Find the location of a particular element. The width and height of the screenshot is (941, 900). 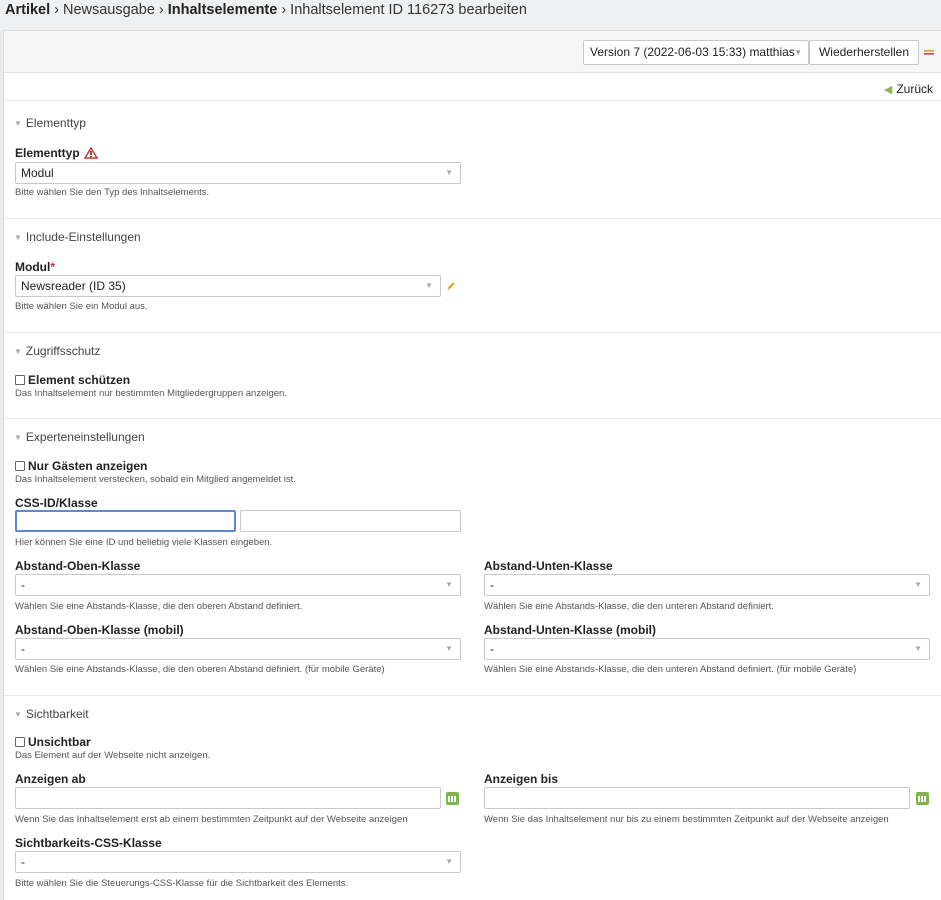

legend-label: Sichtbarkeit is located at coordinates (57, 714).